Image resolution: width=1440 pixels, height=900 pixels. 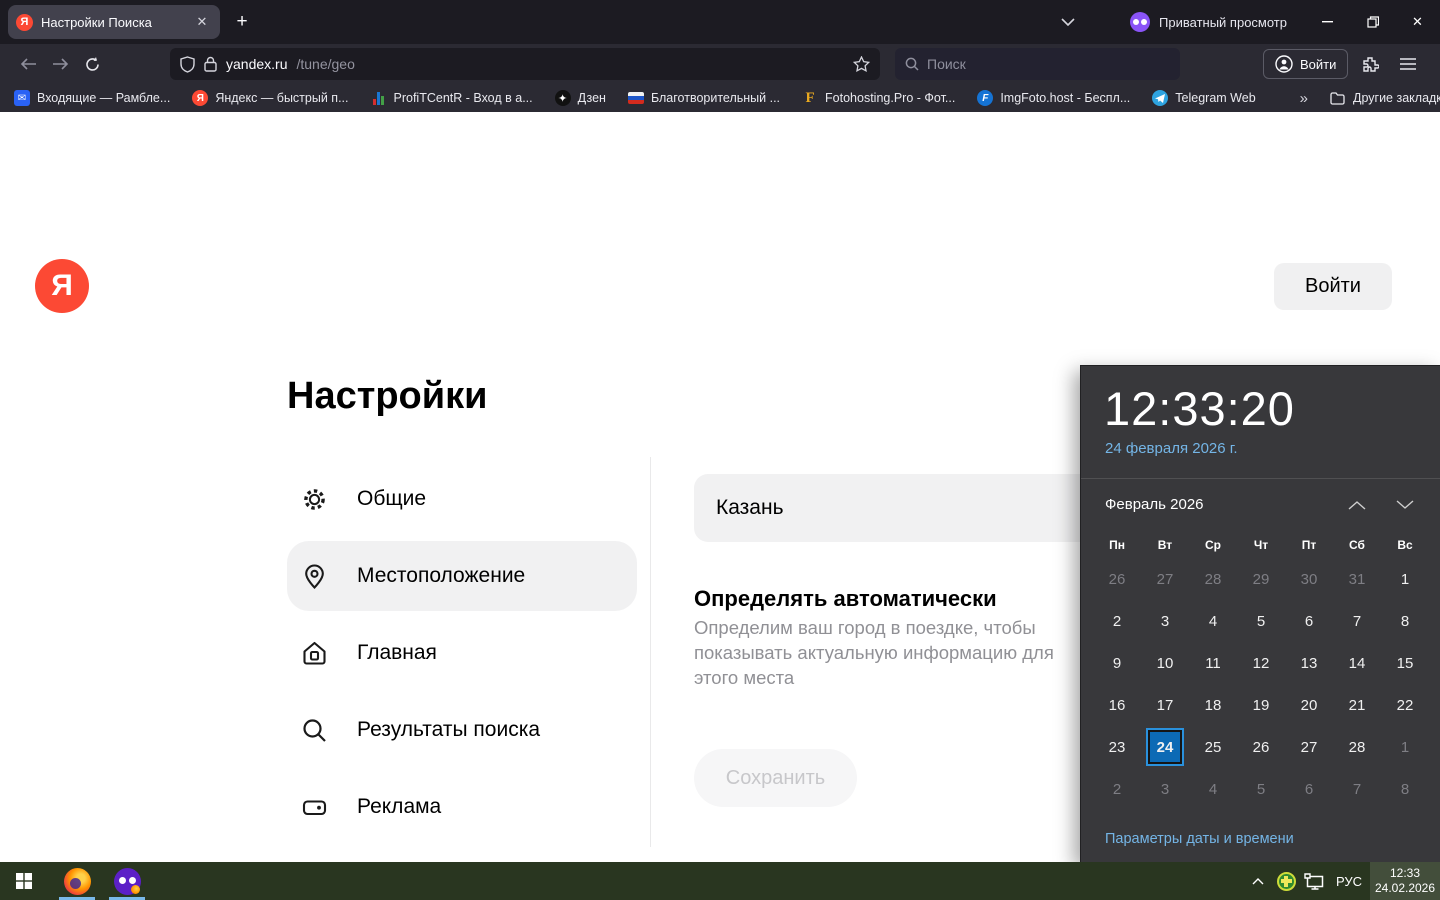 I want to click on calendar-day: 10, so click(x=1165, y=663).